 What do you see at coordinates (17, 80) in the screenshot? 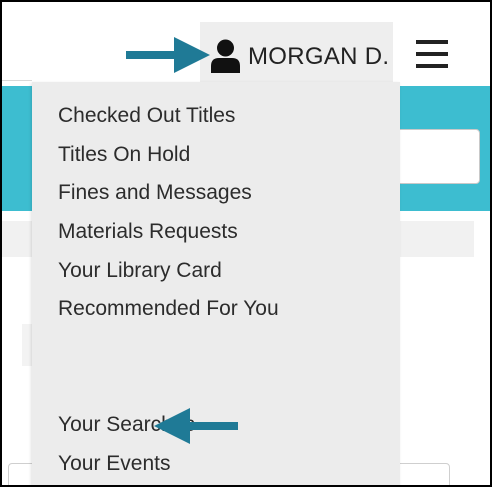
I see `header-divider` at bounding box center [17, 80].